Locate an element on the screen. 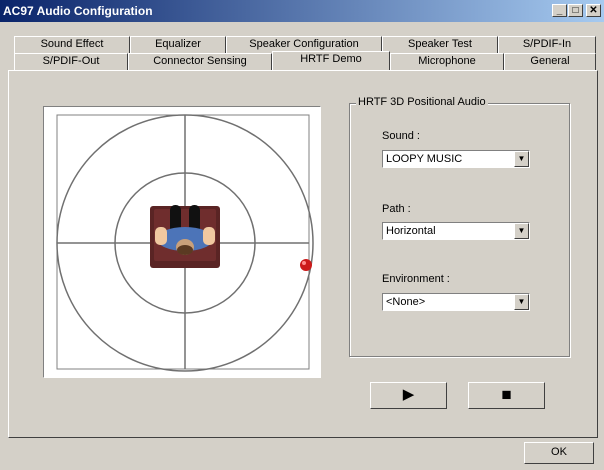 This screenshot has width=604, height=470. stop-button: ■ is located at coordinates (506, 395).